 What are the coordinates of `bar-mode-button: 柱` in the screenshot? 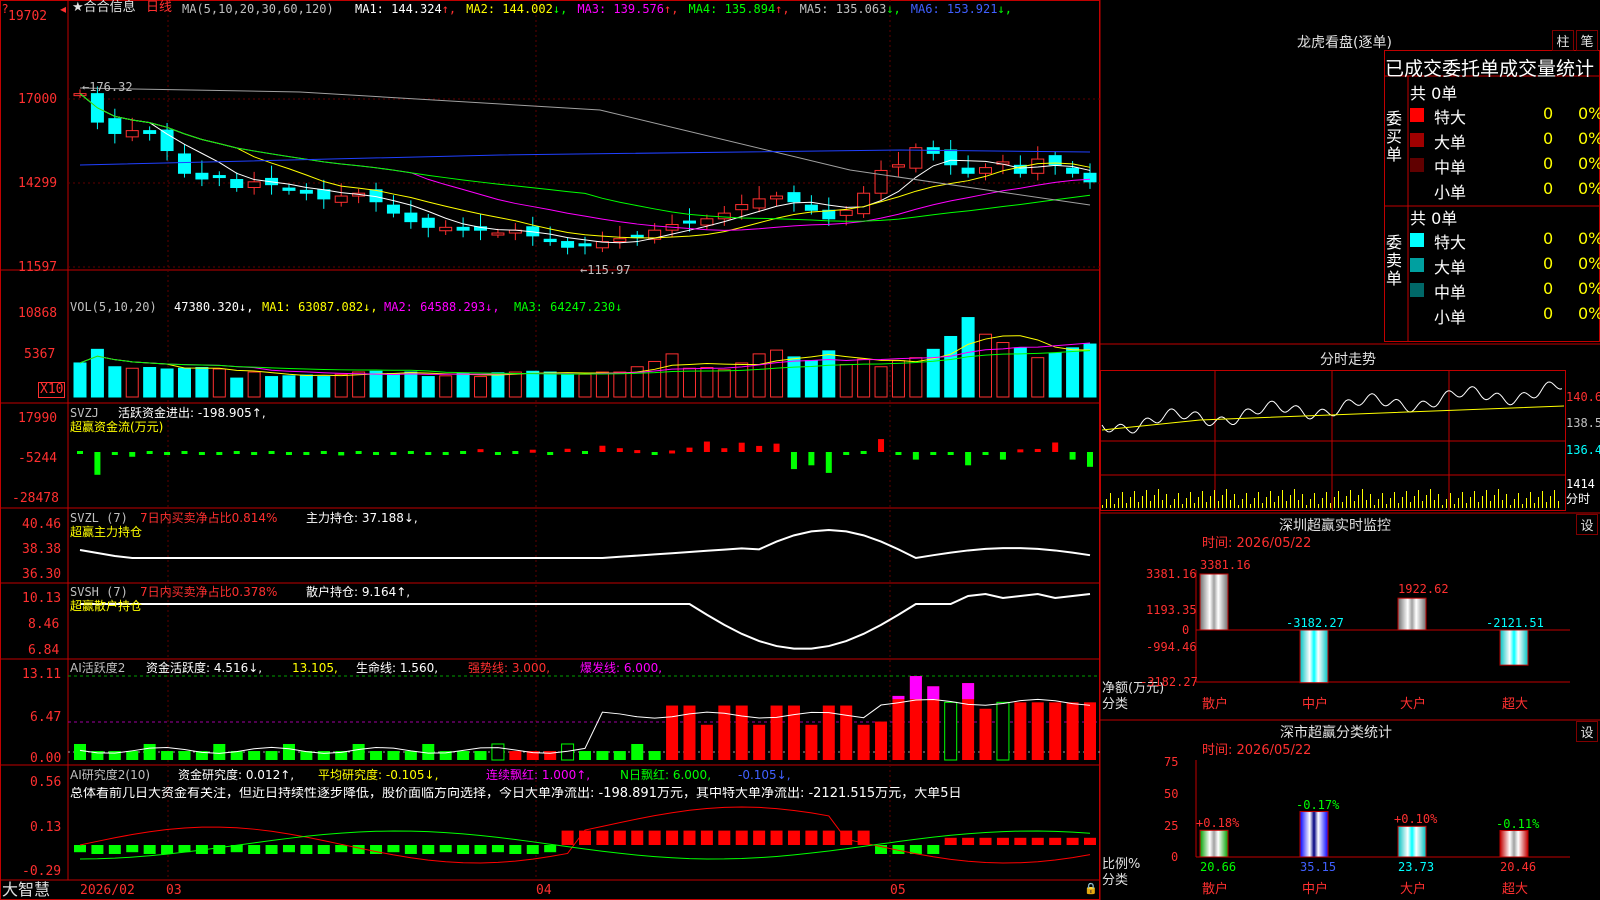 It's located at (1563, 40).